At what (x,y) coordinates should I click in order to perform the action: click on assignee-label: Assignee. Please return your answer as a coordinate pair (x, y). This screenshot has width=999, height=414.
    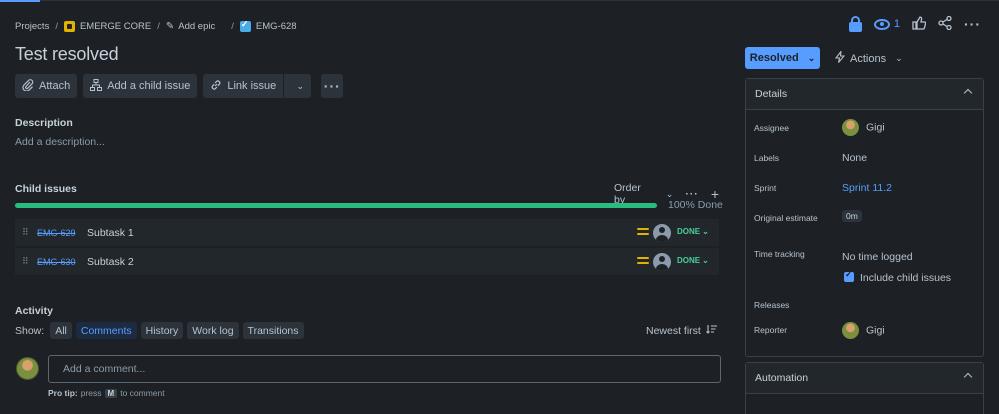
    Looking at the image, I should click on (771, 128).